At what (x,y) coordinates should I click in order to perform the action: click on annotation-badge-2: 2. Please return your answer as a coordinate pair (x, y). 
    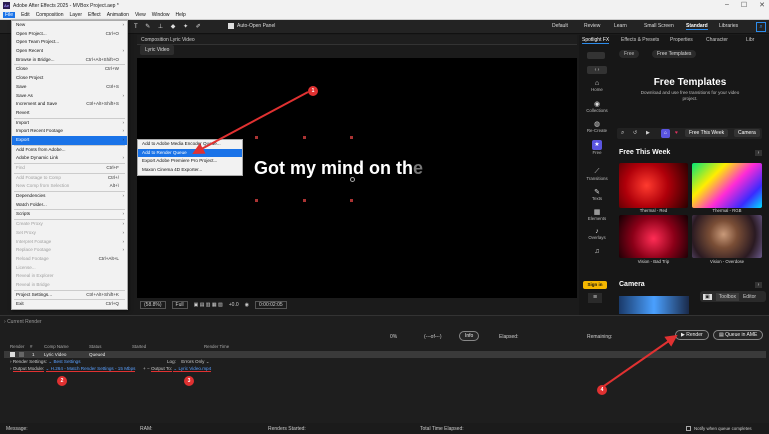
    Looking at the image, I should click on (62, 381).